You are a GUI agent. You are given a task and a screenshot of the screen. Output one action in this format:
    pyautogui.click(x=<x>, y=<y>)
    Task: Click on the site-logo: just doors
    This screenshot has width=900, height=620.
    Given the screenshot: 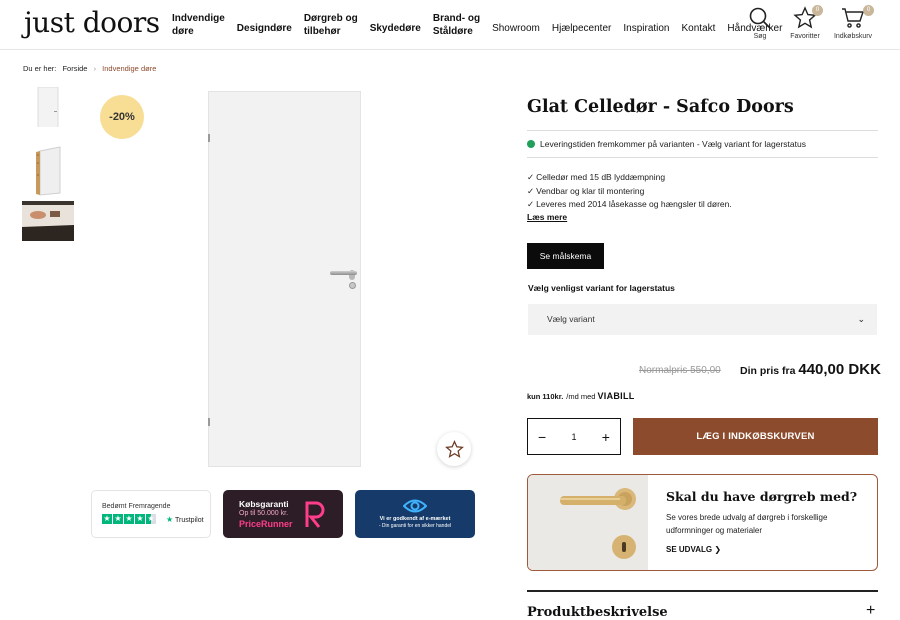 What is the action you would take?
    pyautogui.click(x=92, y=22)
    